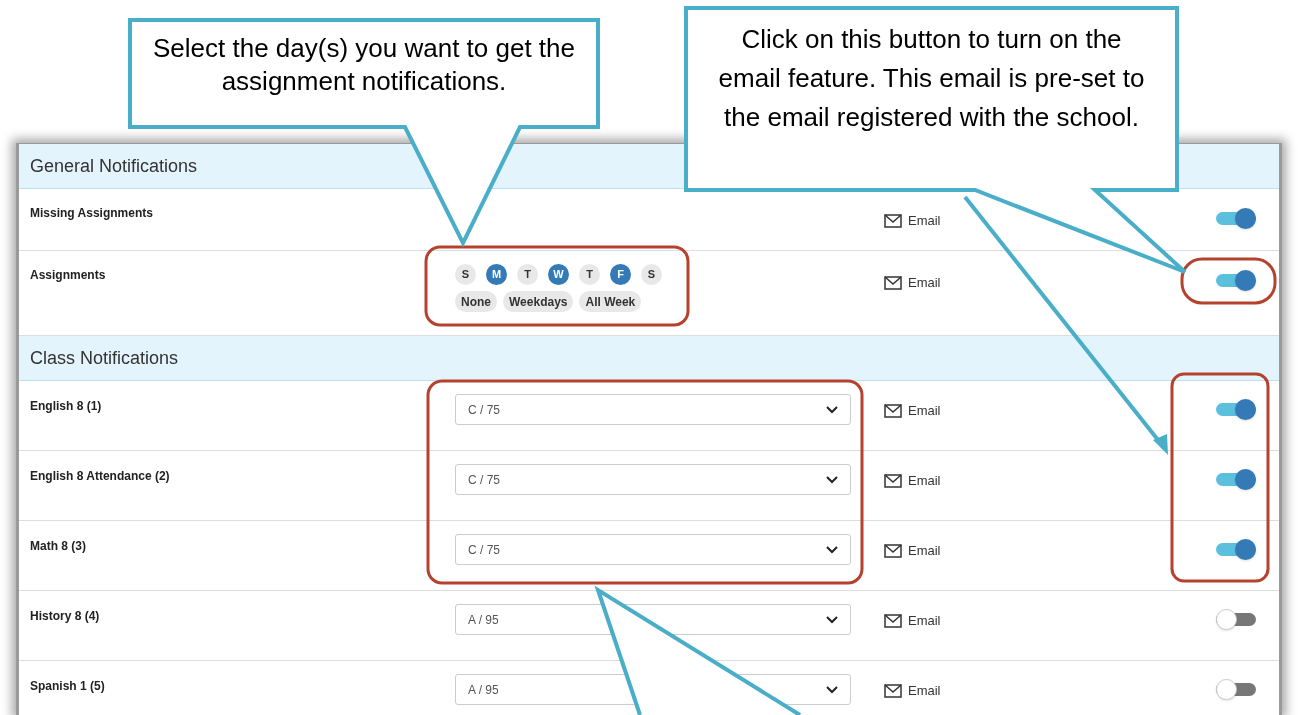  I want to click on callout-text: Select the day(s) you want to get the assignment notifications., so click(364, 64).